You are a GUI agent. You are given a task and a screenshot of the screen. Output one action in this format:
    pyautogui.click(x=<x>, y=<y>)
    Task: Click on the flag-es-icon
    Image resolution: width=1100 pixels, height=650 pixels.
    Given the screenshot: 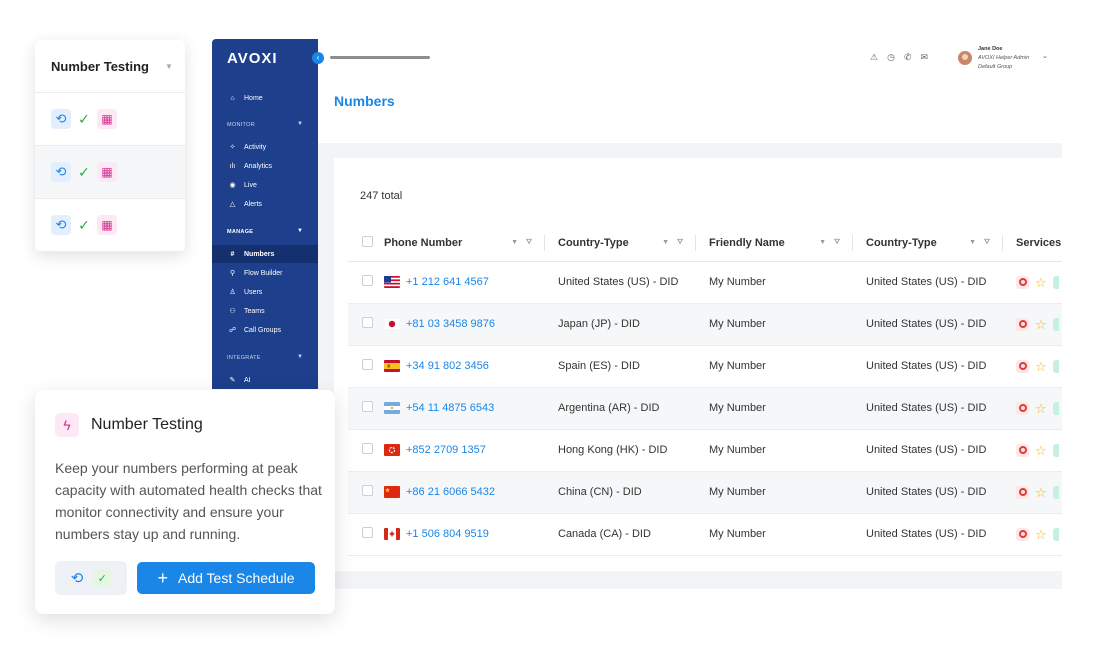 What is the action you would take?
    pyautogui.click(x=392, y=366)
    